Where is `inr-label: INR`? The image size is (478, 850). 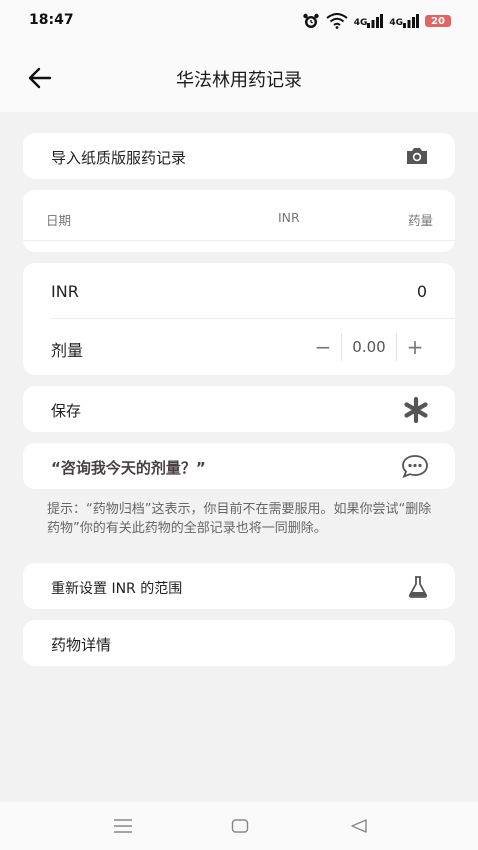 inr-label: INR is located at coordinates (65, 291).